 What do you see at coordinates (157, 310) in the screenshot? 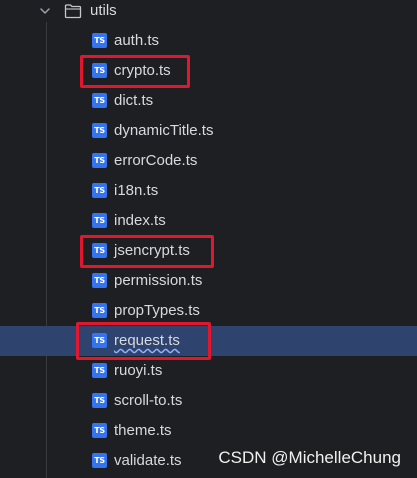
I see `file-label: propTypes.ts` at bounding box center [157, 310].